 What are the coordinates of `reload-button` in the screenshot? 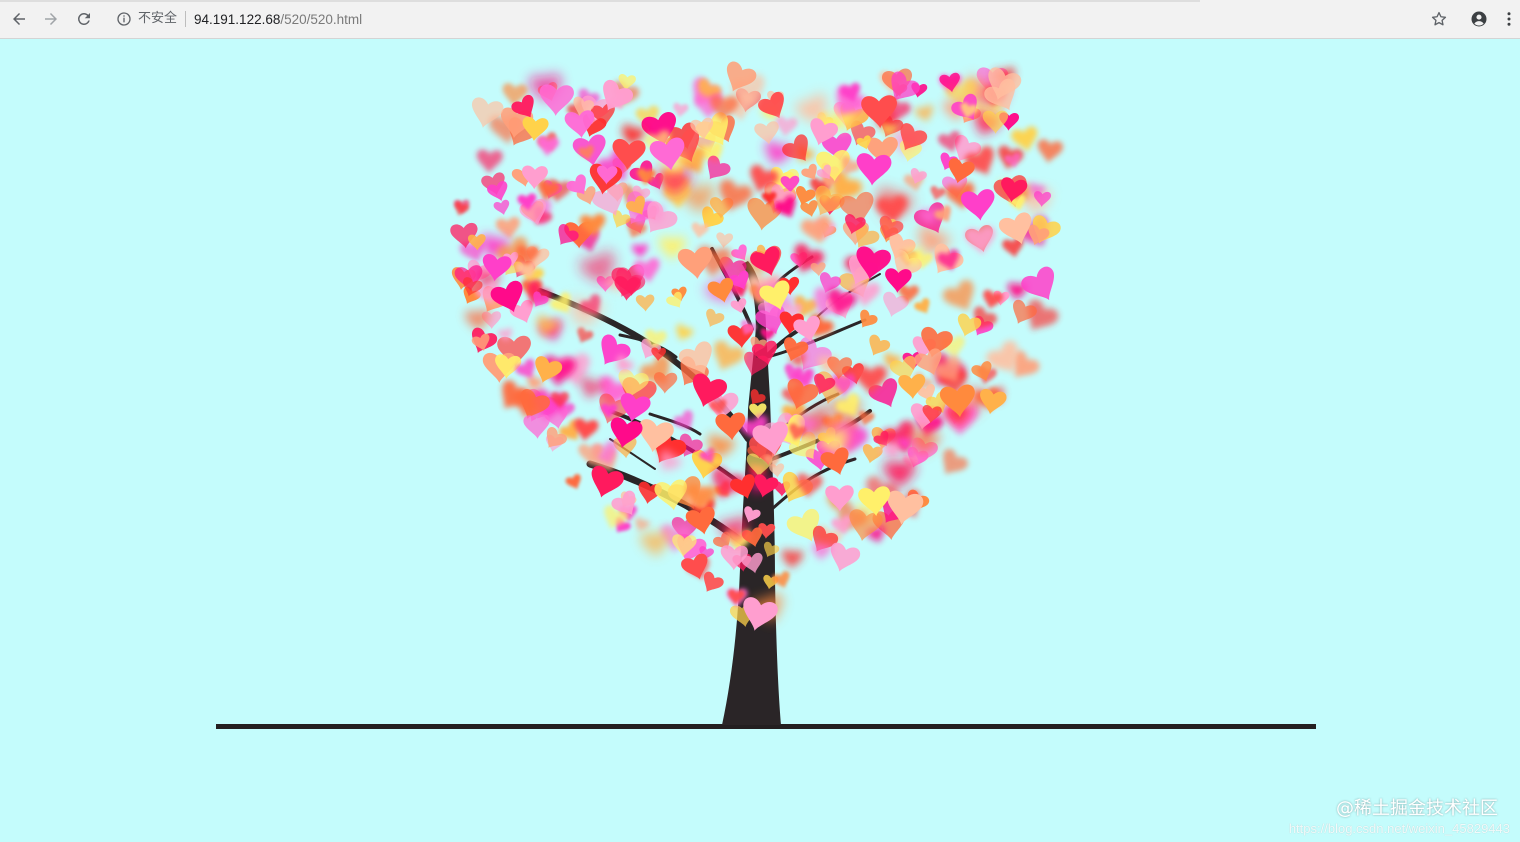 It's located at (84, 19).